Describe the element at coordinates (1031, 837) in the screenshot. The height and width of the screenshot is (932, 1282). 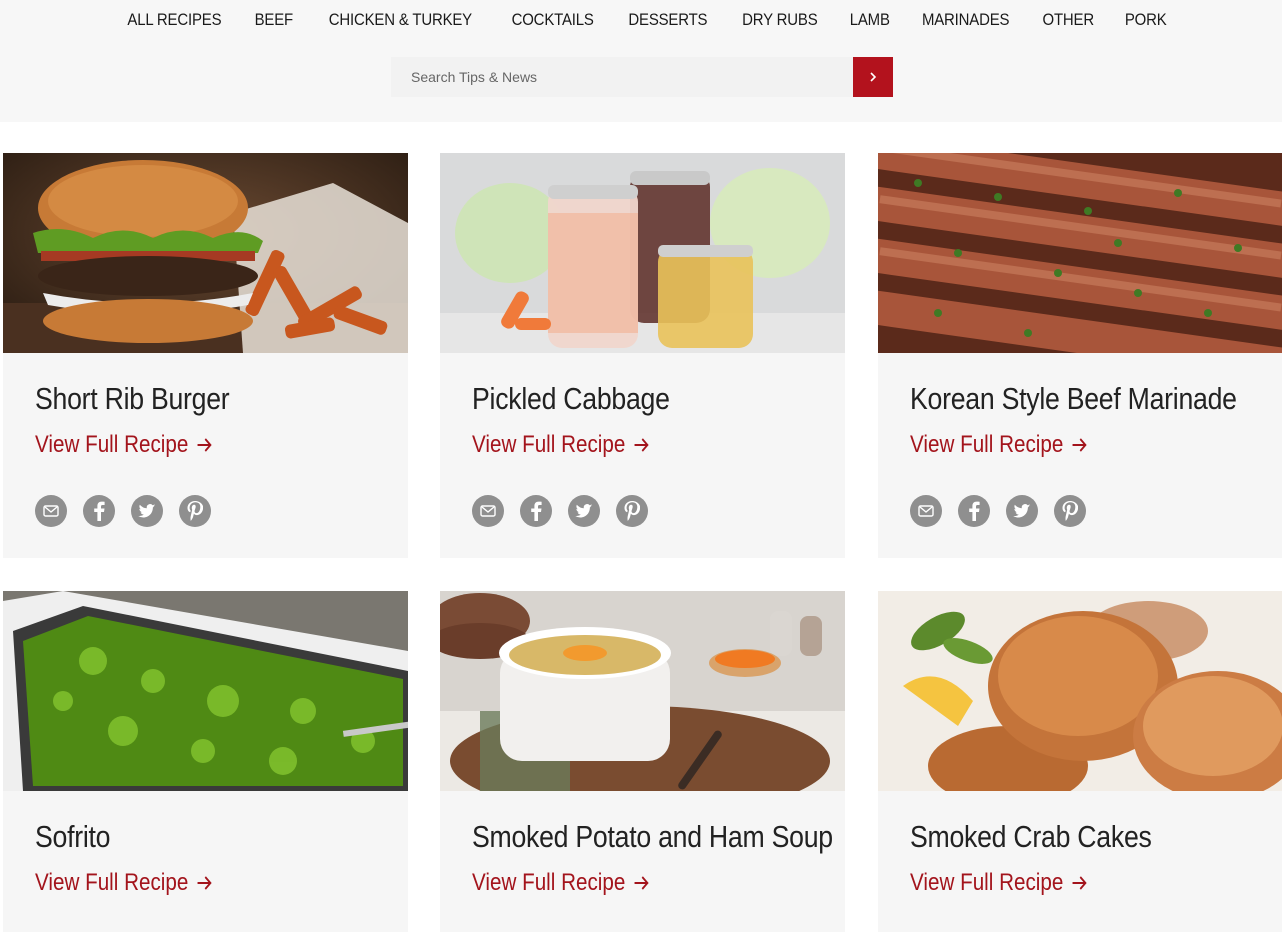
I see `card-title: Smoked Crab Cakes` at that location.